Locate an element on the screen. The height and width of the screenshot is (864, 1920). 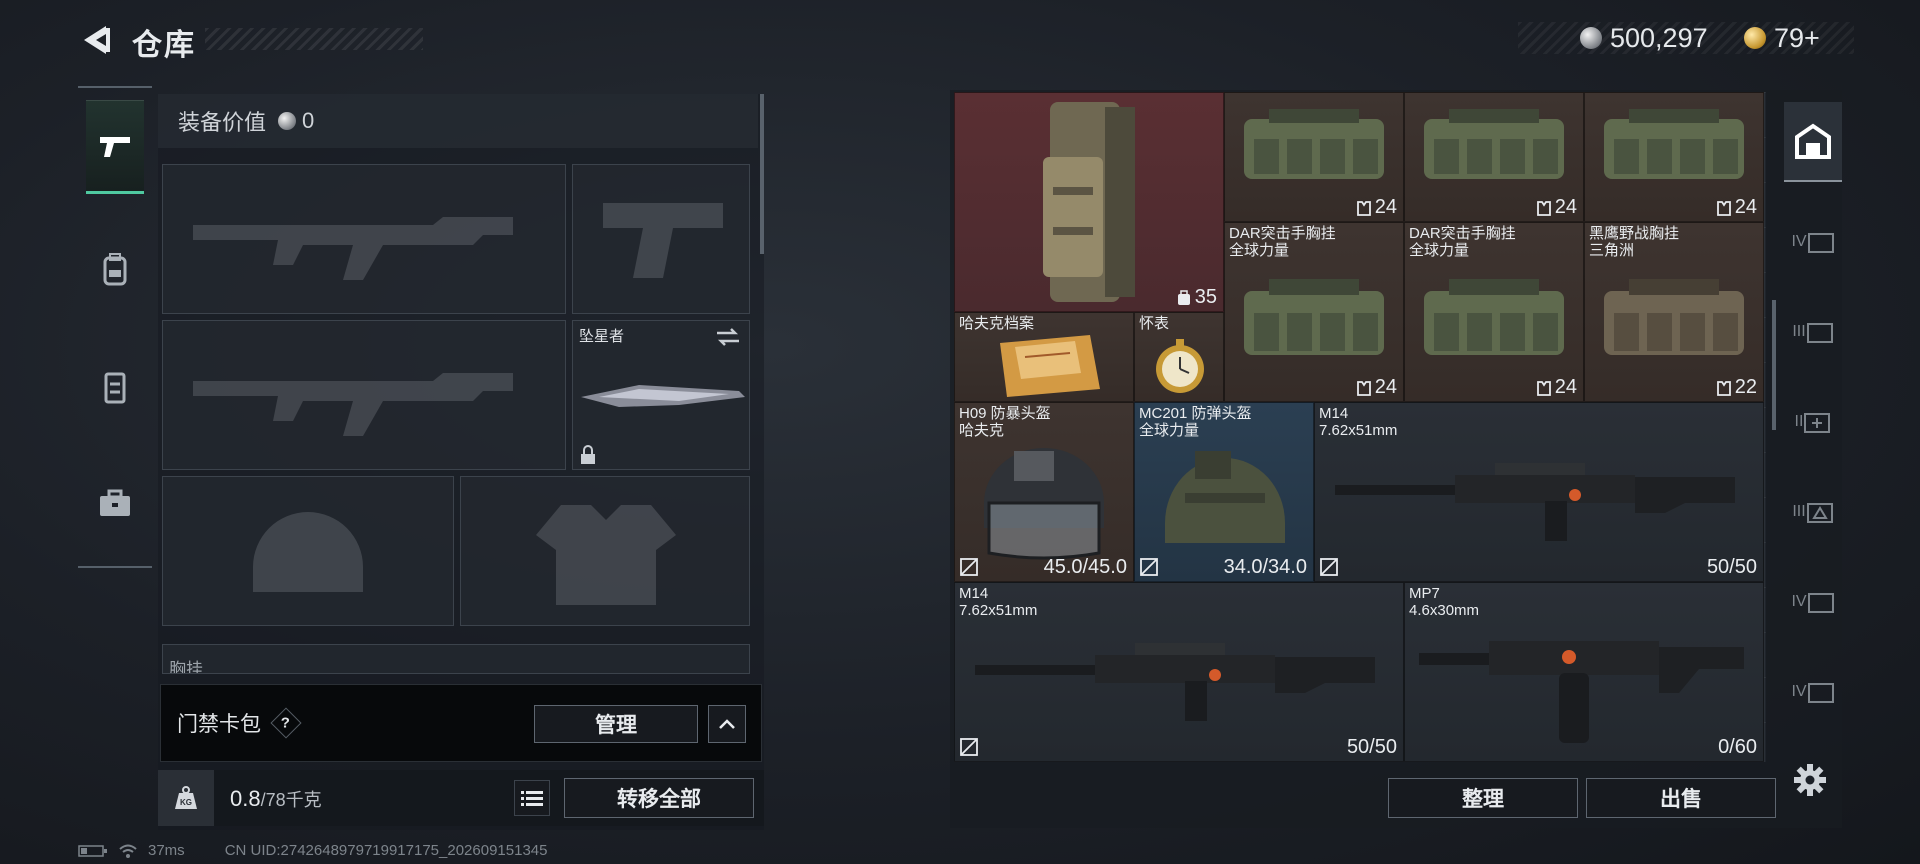
gold-currency: 79+ is located at coordinates (1782, 38).